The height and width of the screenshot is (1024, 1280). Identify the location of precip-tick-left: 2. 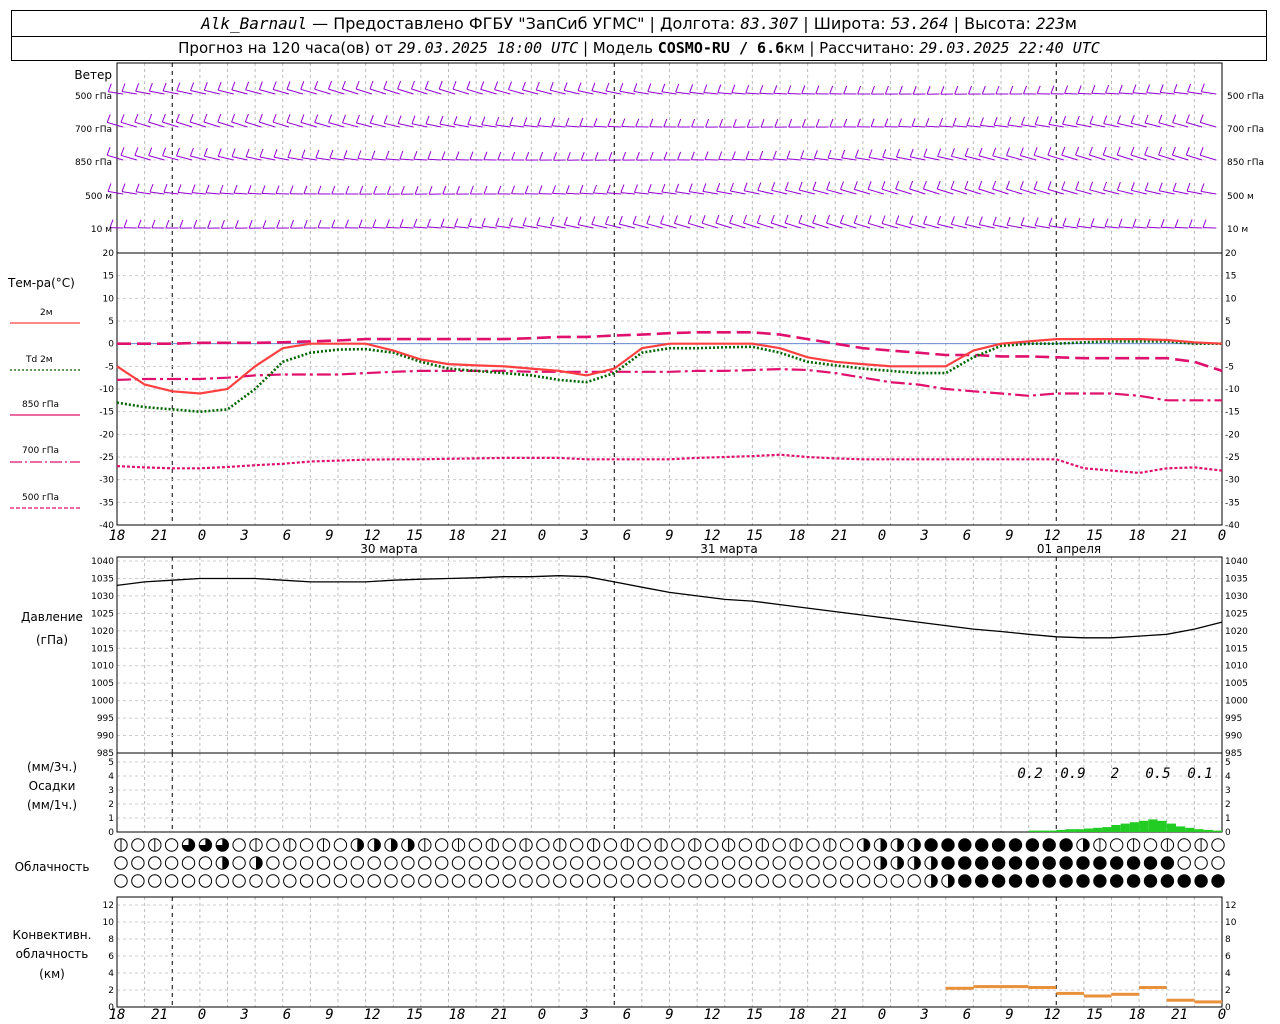
(111, 805).